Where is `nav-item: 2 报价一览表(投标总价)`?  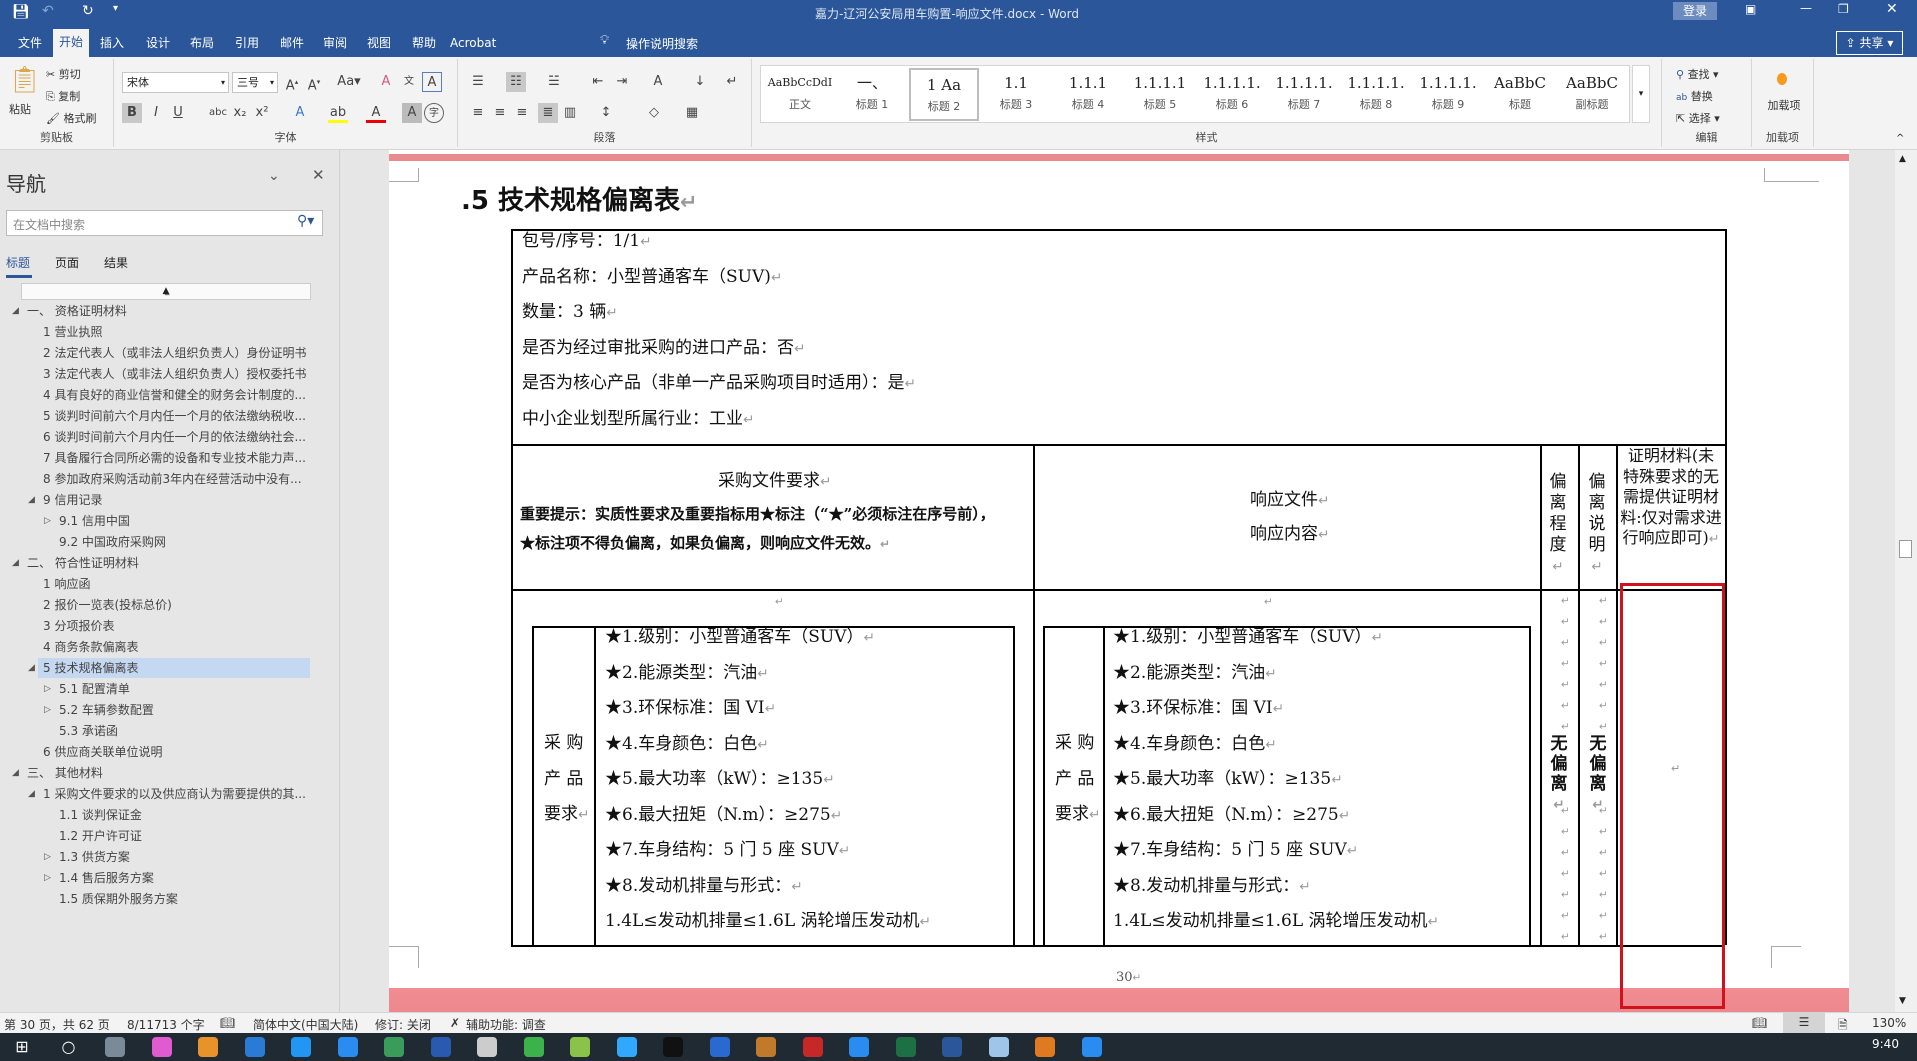 nav-item: 2 报价一览表(投标总价) is located at coordinates (107, 605).